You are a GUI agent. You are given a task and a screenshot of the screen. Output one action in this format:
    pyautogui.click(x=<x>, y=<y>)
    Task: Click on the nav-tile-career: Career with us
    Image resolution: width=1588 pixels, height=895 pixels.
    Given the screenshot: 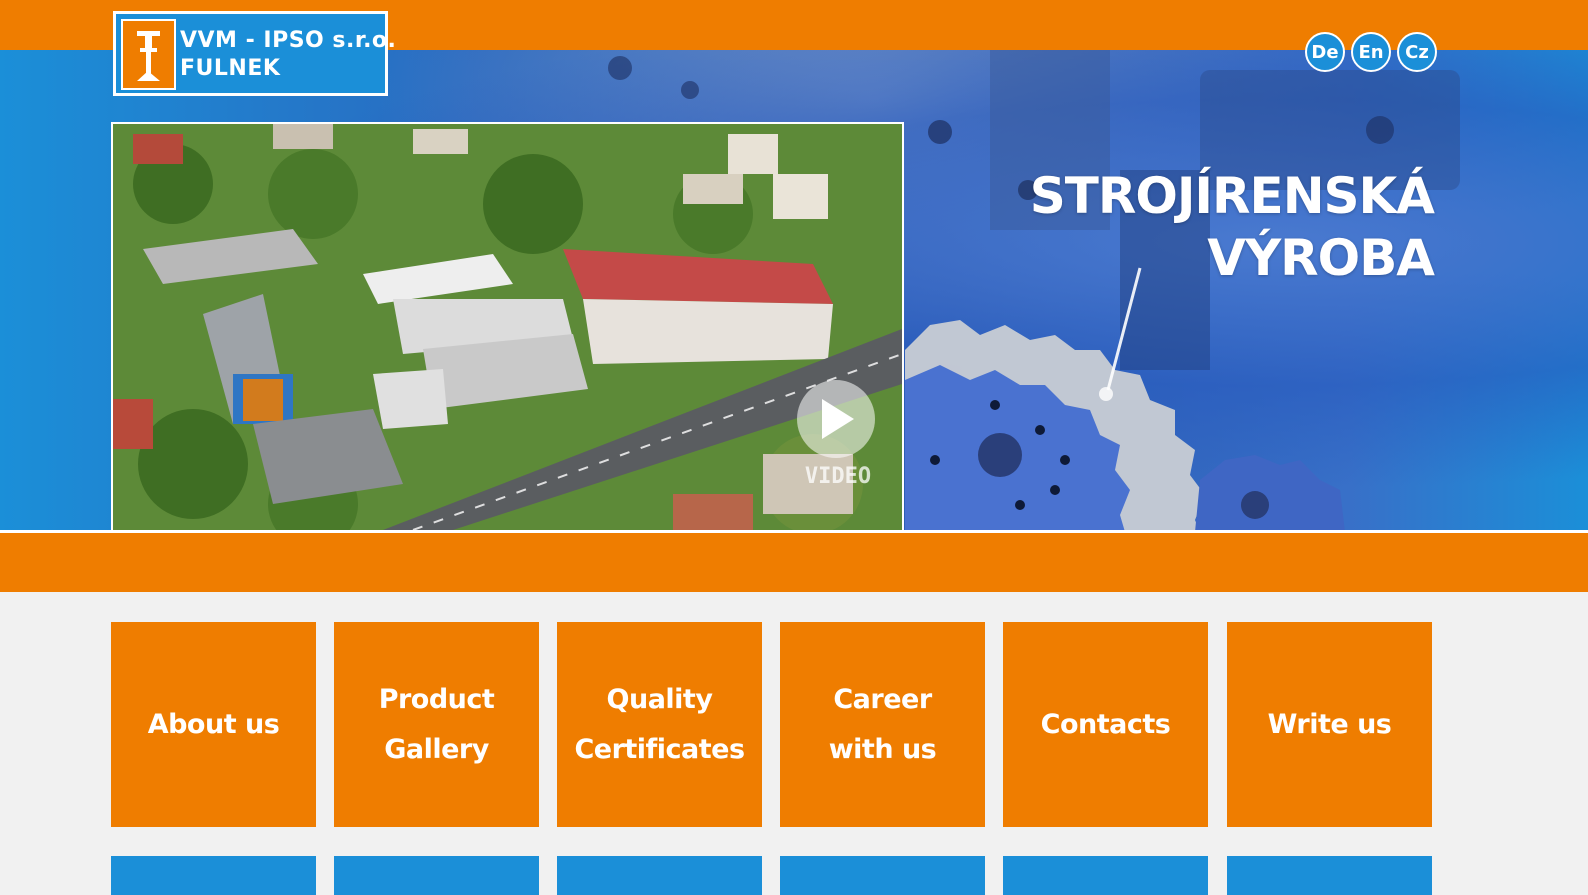 What is the action you would take?
    pyautogui.click(x=882, y=724)
    